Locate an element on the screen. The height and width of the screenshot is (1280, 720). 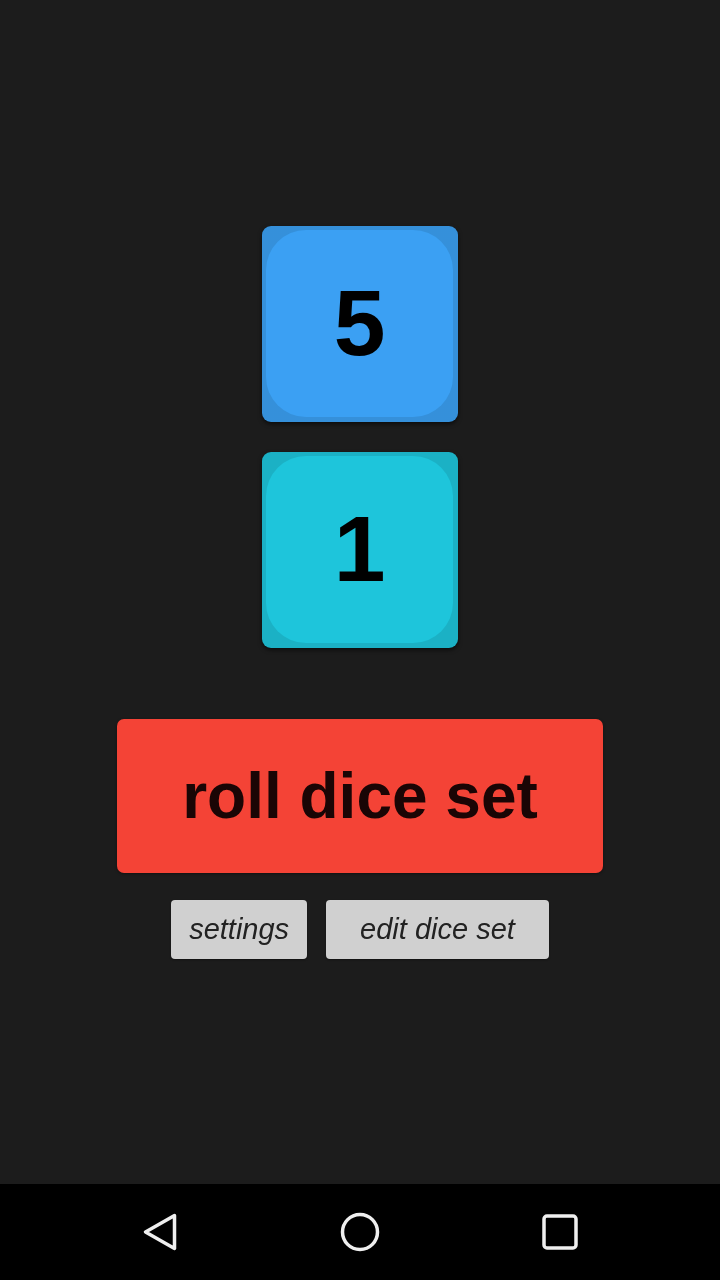
back-icon is located at coordinates (160, 1232).